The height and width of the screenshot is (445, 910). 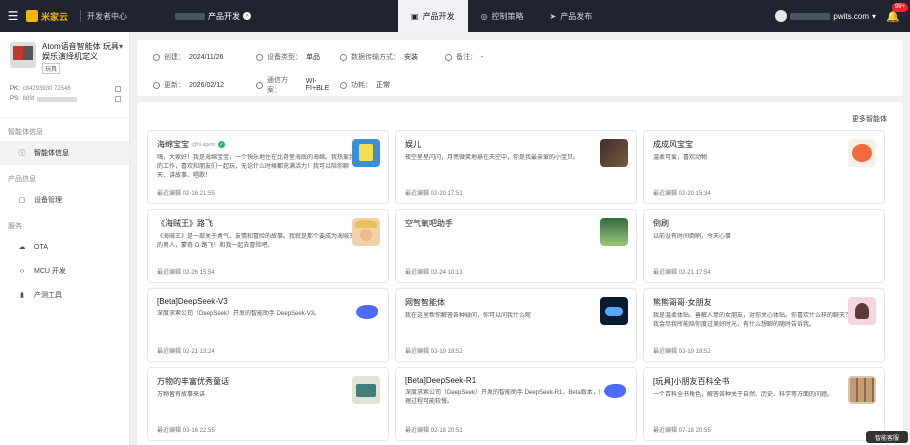 What do you see at coordinates (438, 16) in the screenshot?
I see `tab-label: 产品开发` at bounding box center [438, 16].